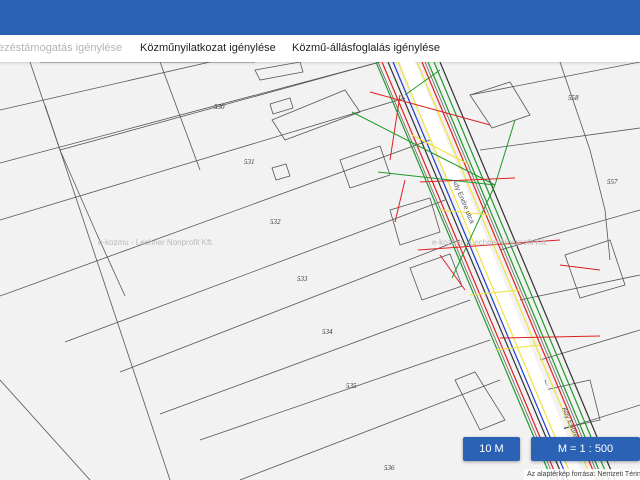  What do you see at coordinates (327, 332) in the screenshot?
I see `parcel-label: 534` at bounding box center [327, 332].